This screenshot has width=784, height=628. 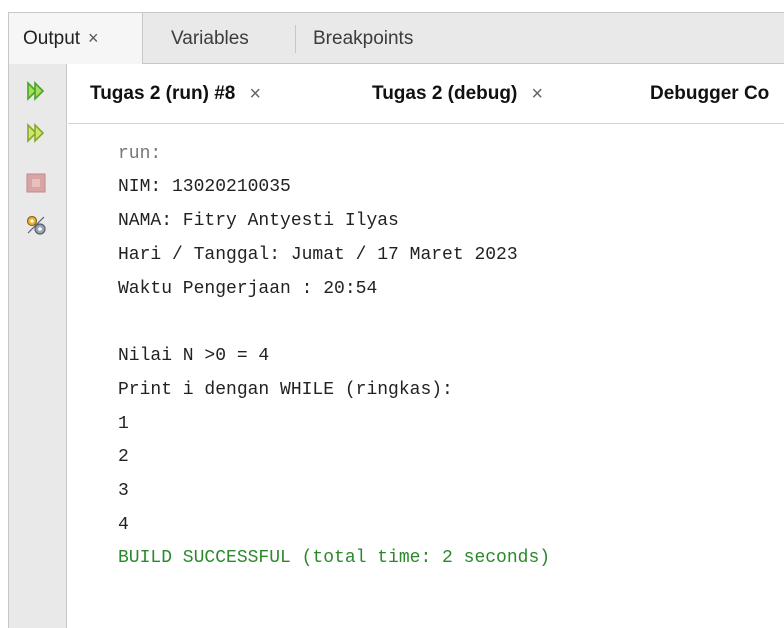 What do you see at coordinates (204, 187) in the screenshot?
I see `console-line: NIM: 13020210035` at bounding box center [204, 187].